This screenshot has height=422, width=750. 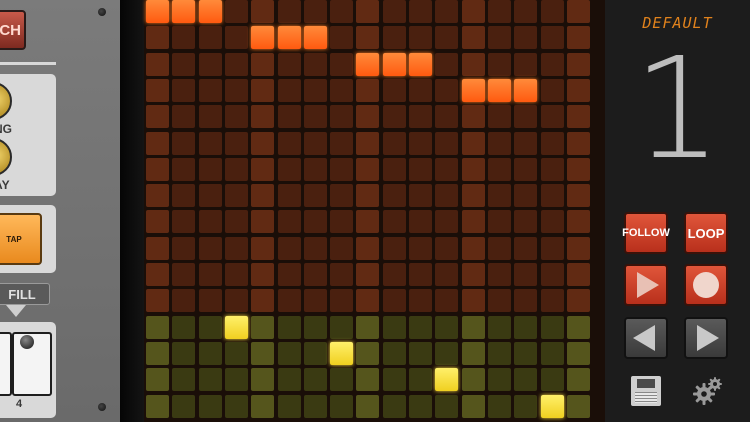 What do you see at coordinates (394, 169) in the screenshot?
I see `note-step-r6-c9` at bounding box center [394, 169].